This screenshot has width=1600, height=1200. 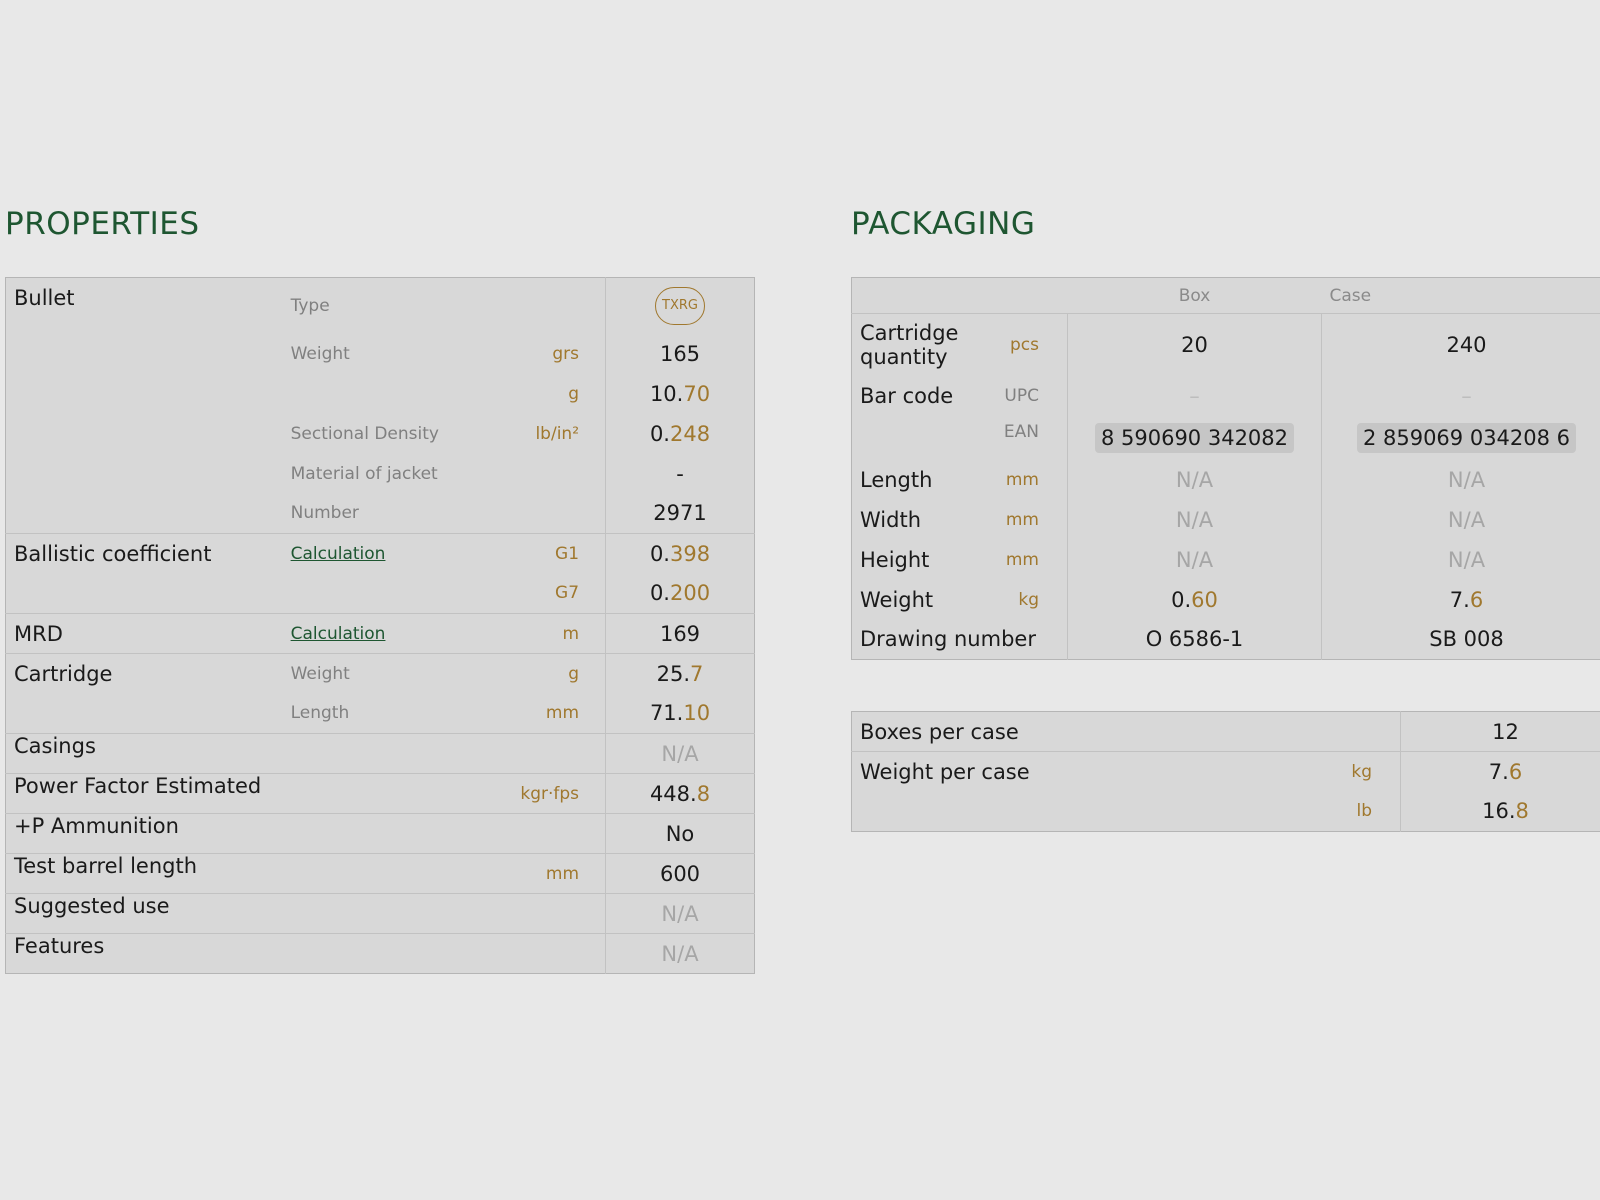 I want to click on width-case: N/A, so click(x=1460, y=519).